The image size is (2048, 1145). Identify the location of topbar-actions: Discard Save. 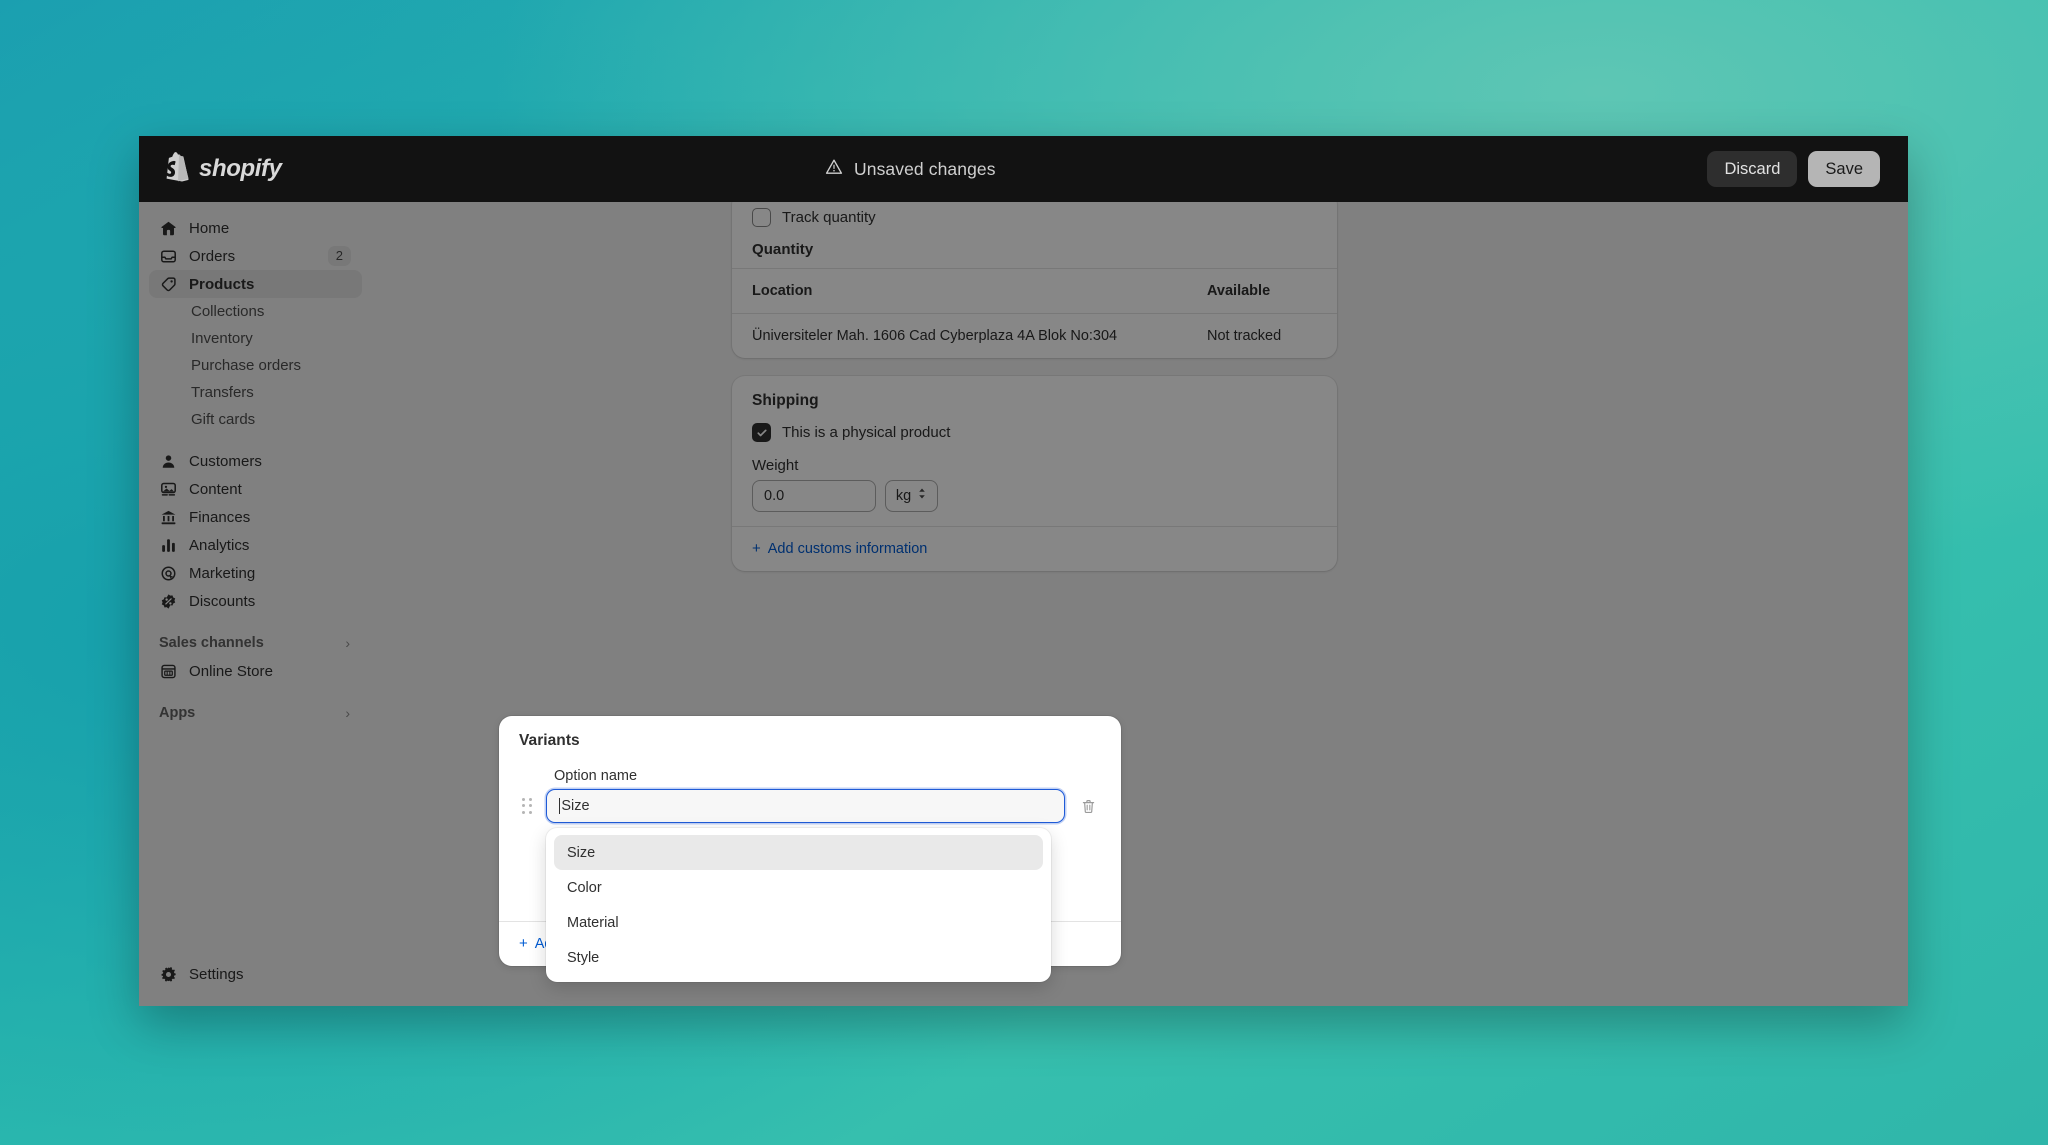
(1793, 169).